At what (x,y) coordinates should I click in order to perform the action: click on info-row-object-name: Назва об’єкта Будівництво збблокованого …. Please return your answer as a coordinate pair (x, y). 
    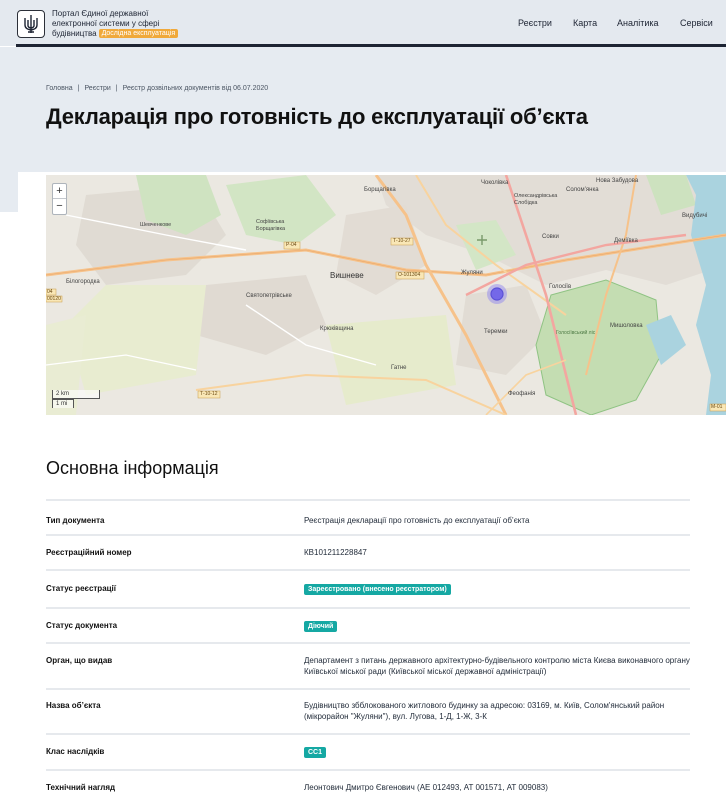
    Looking at the image, I should click on (368, 712).